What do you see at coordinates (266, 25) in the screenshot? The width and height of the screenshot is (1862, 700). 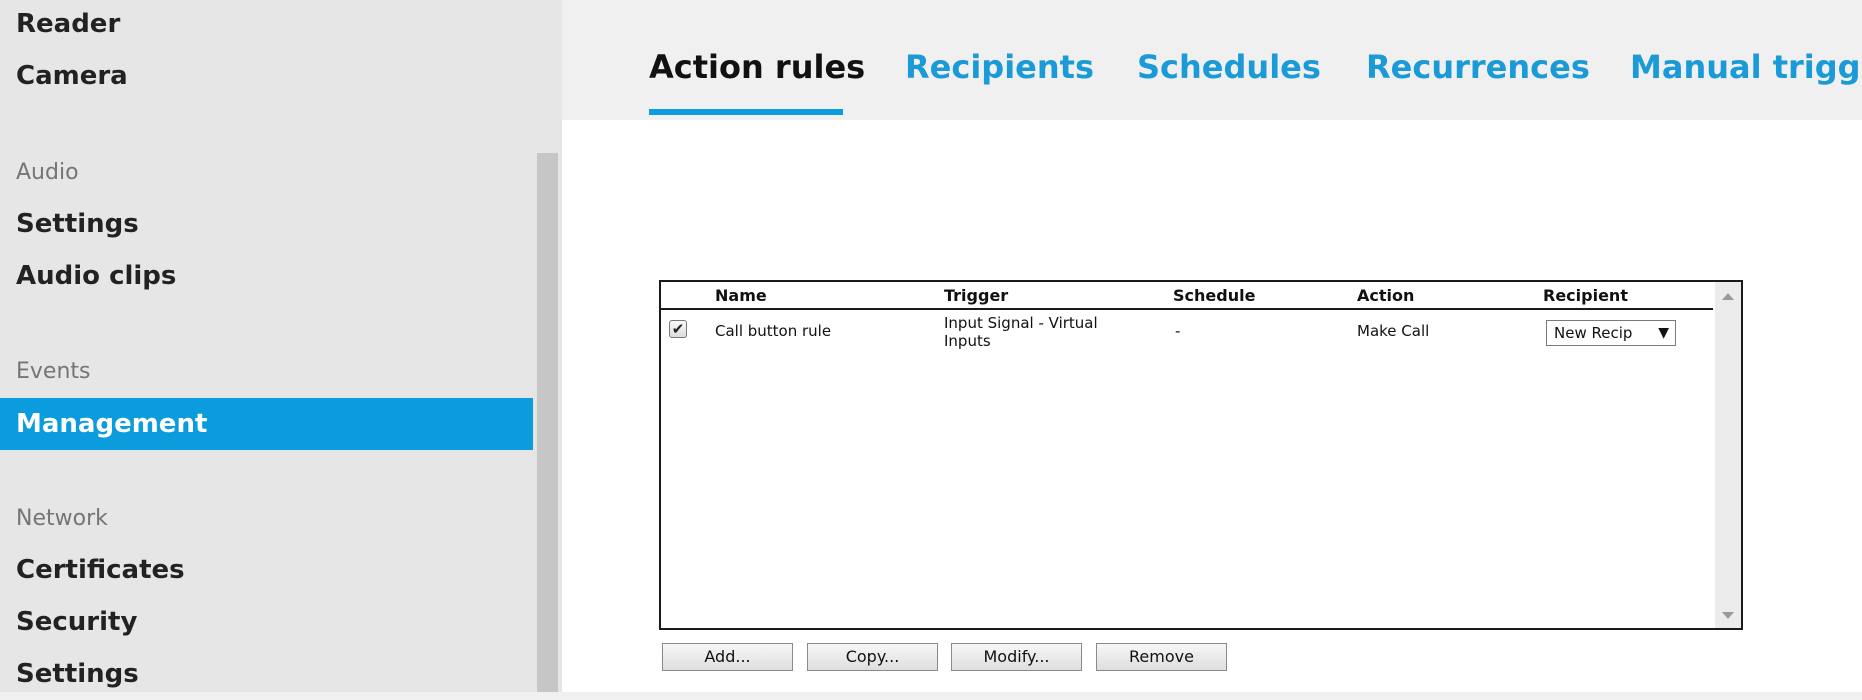 I see `sidebar-item-reader: Reader` at bounding box center [266, 25].